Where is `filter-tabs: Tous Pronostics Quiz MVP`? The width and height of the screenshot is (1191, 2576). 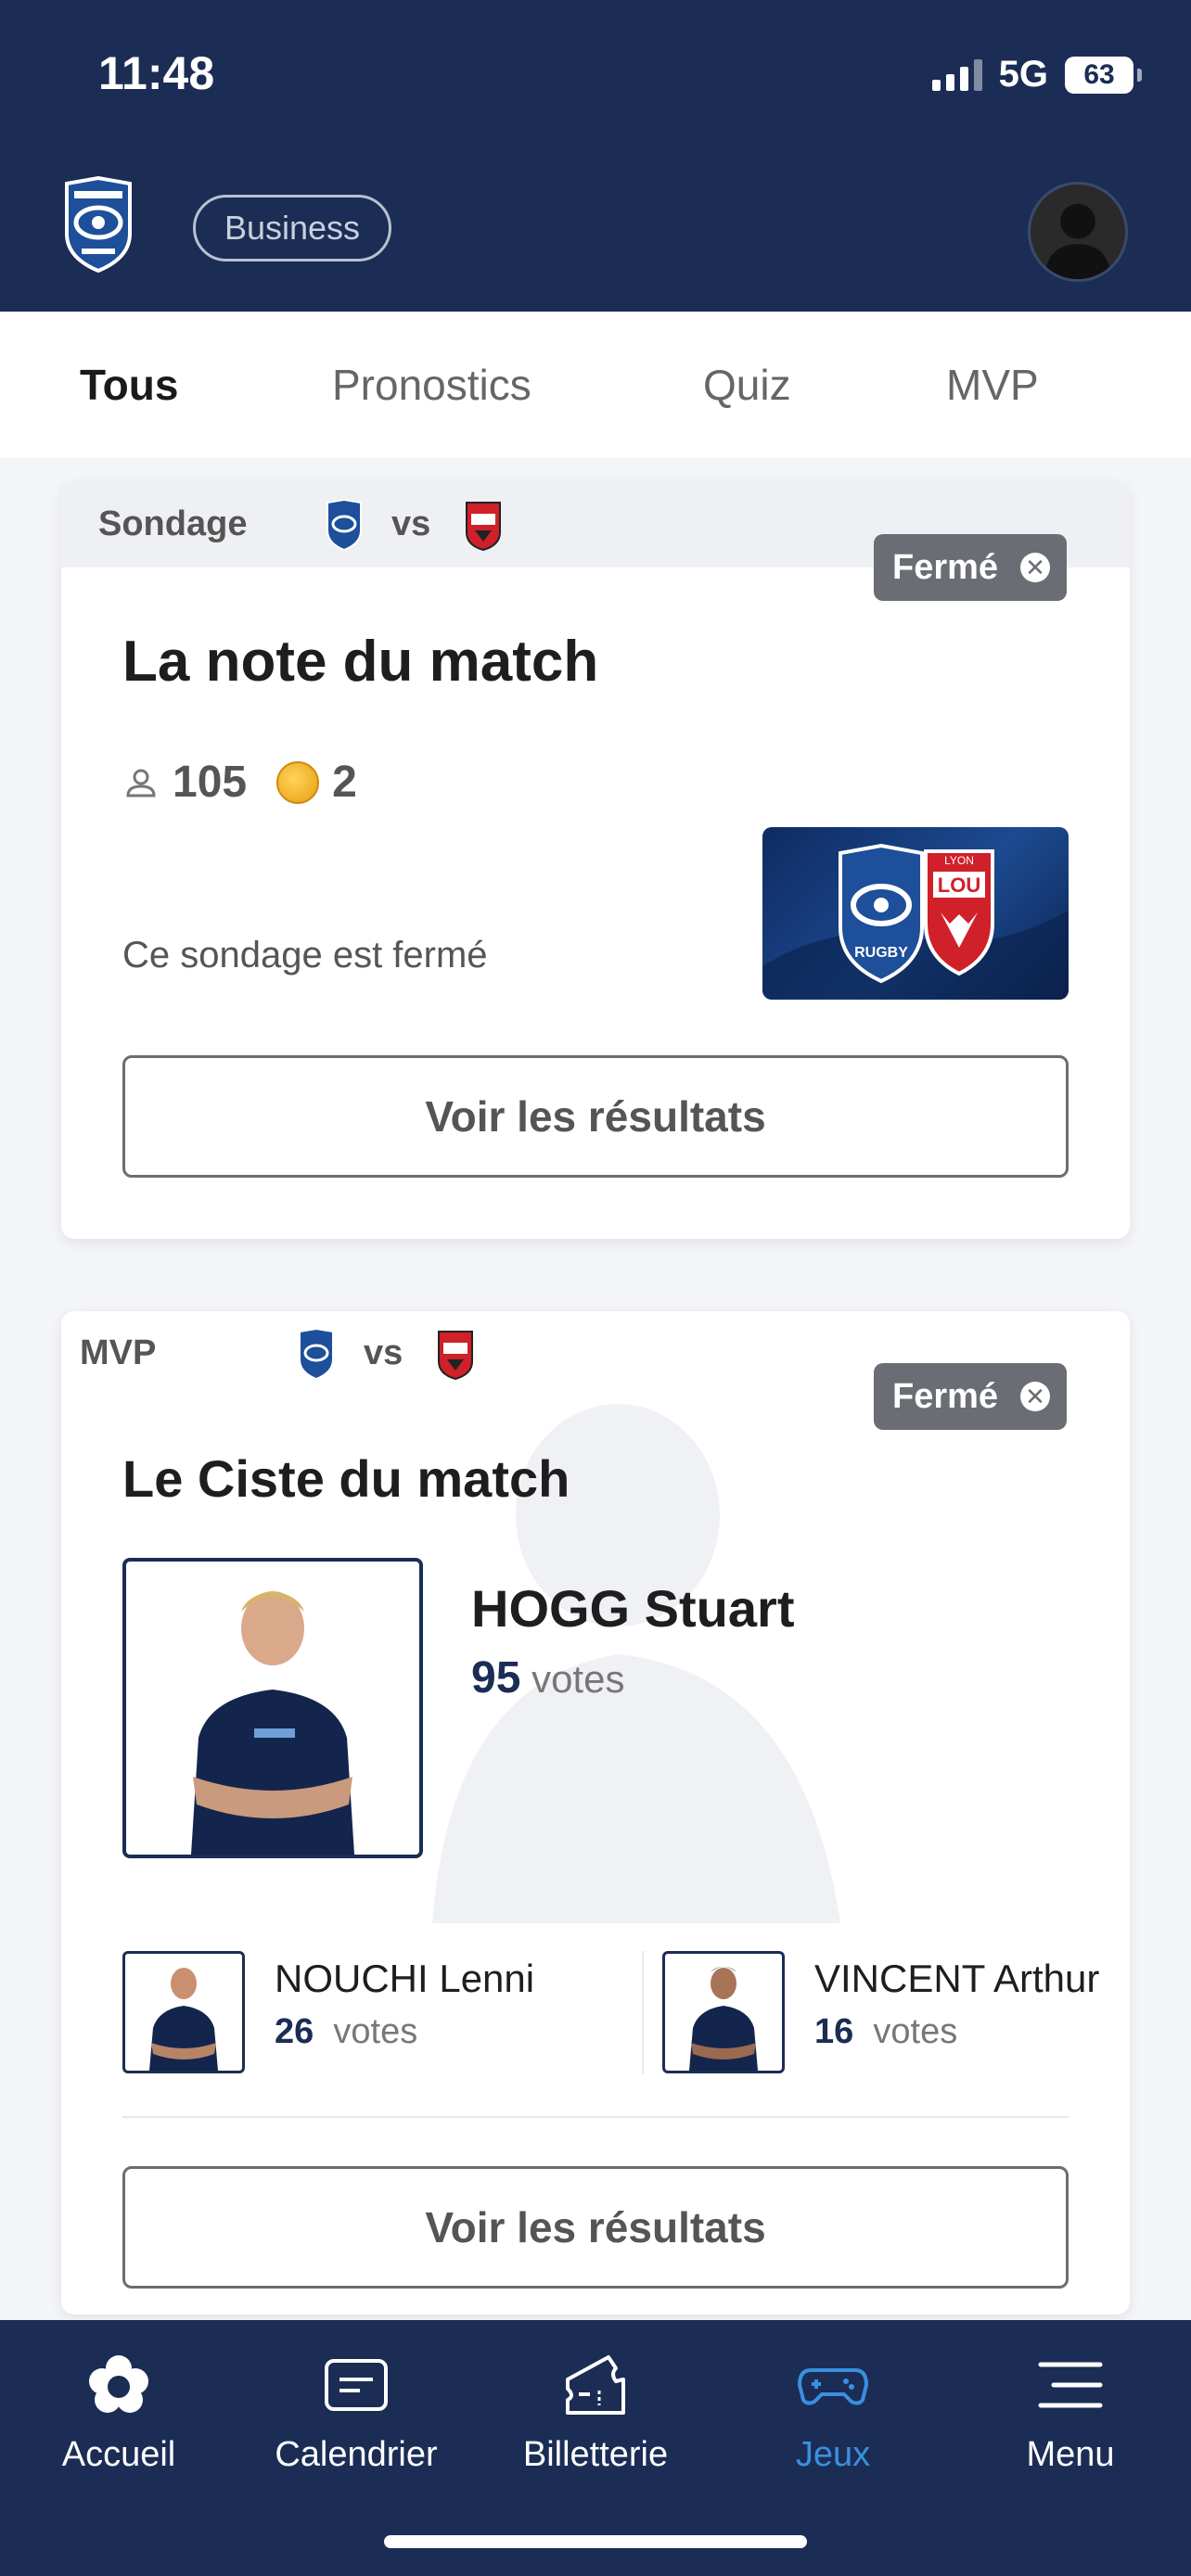 filter-tabs: Tous Pronostics Quiz MVP is located at coordinates (595, 385).